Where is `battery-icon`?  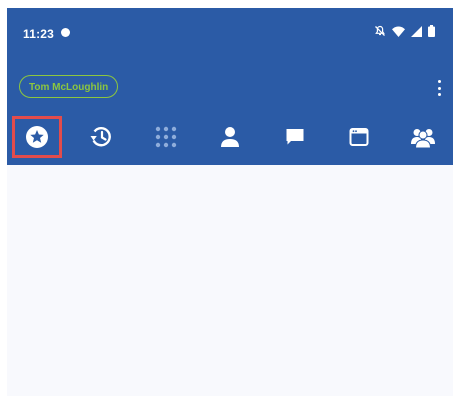 battery-icon is located at coordinates (431, 31).